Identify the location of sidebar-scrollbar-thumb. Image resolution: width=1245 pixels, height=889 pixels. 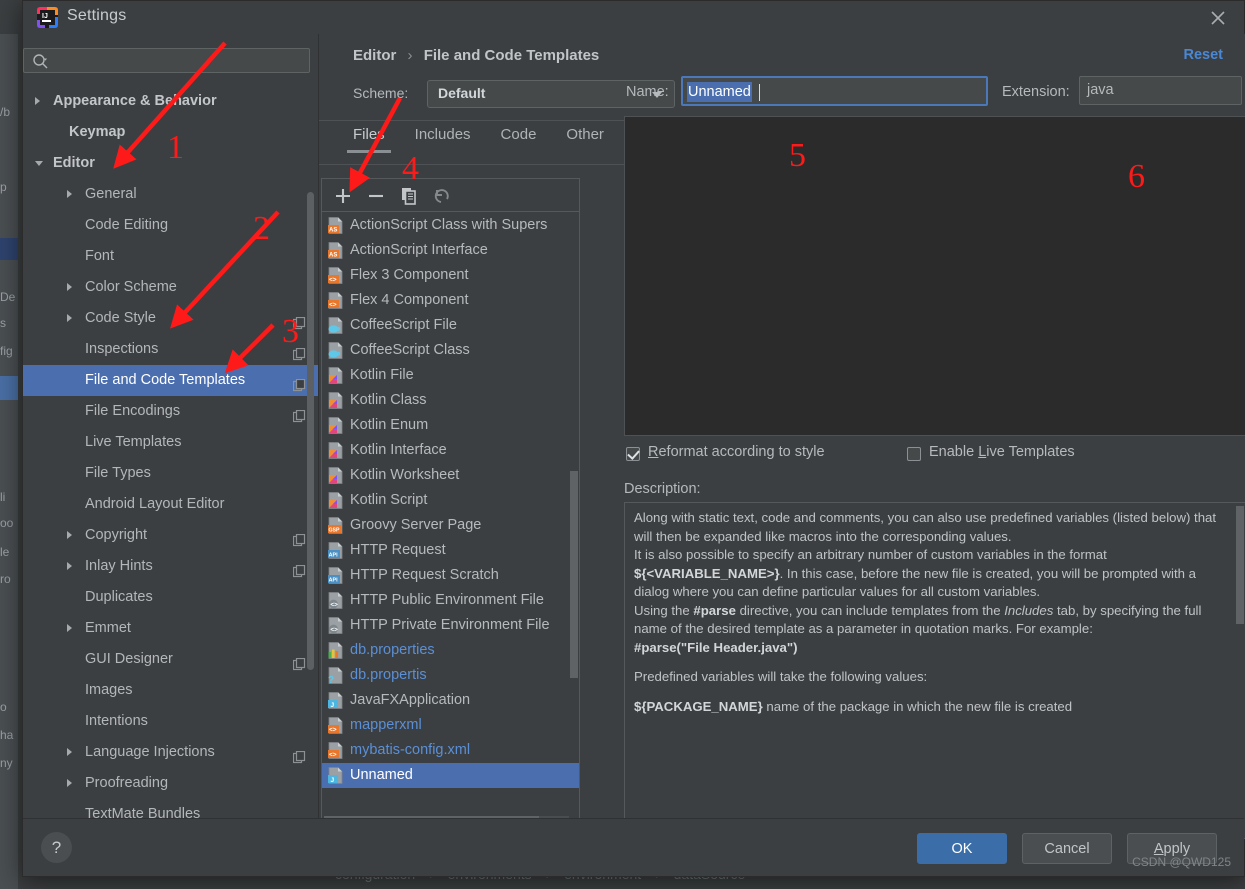
(310, 431).